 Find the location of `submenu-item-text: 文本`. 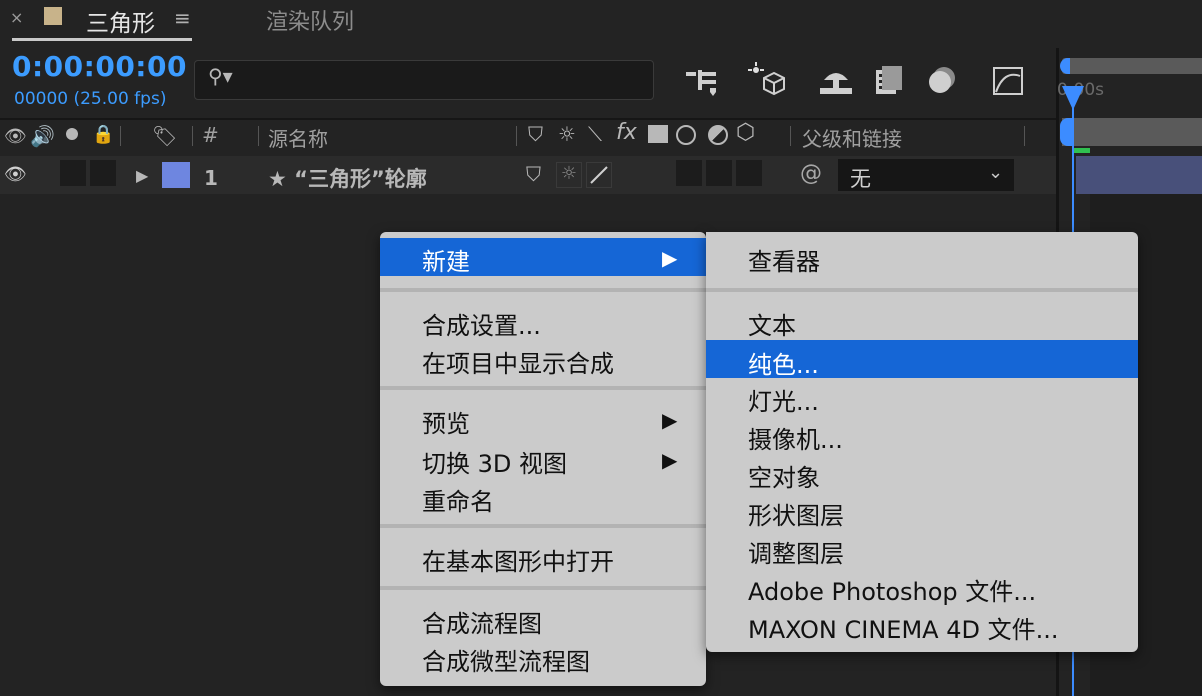

submenu-item-text: 文本 is located at coordinates (922, 321).